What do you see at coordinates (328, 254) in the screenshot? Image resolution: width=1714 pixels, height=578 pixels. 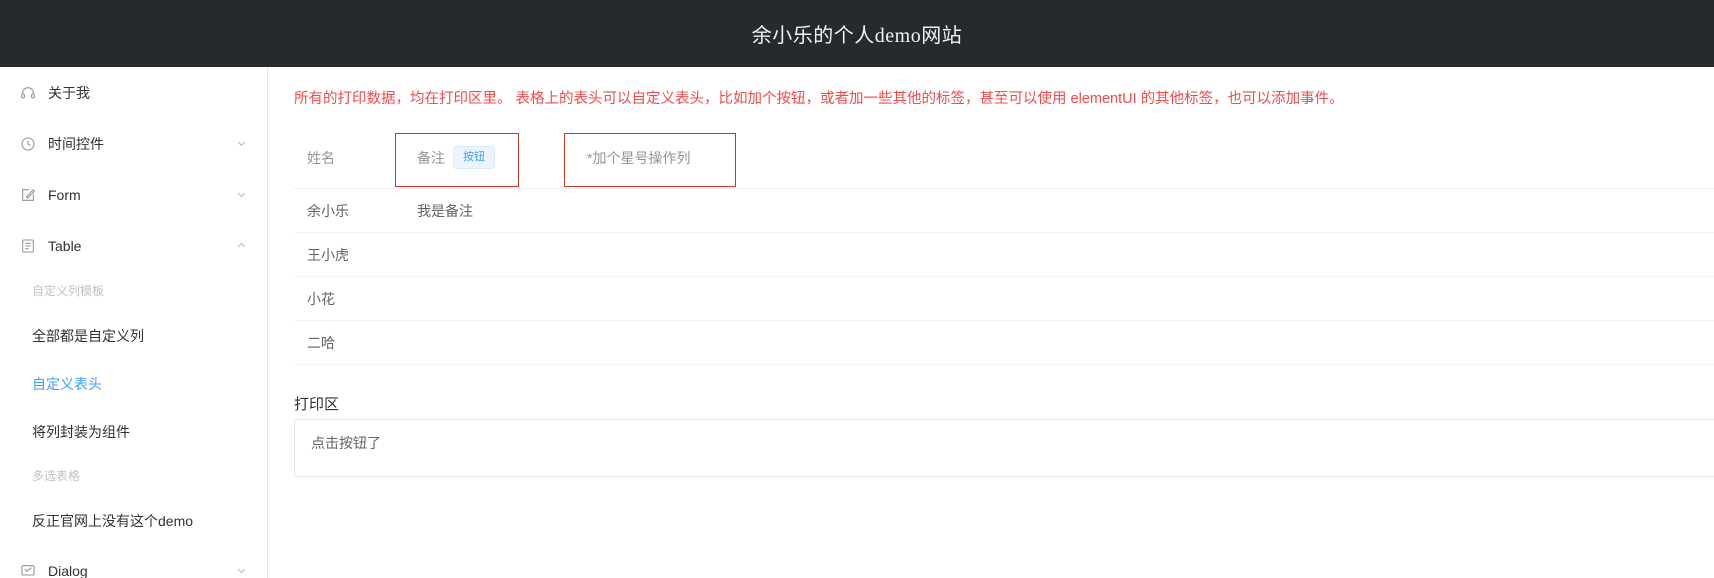 I see `cell-name: 王小虎` at bounding box center [328, 254].